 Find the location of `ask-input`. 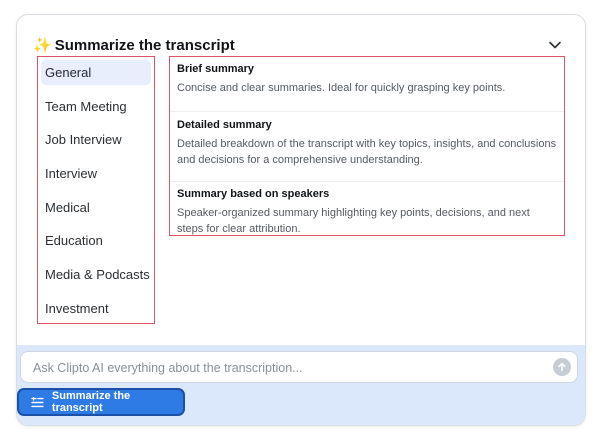

ask-input is located at coordinates (283, 368).